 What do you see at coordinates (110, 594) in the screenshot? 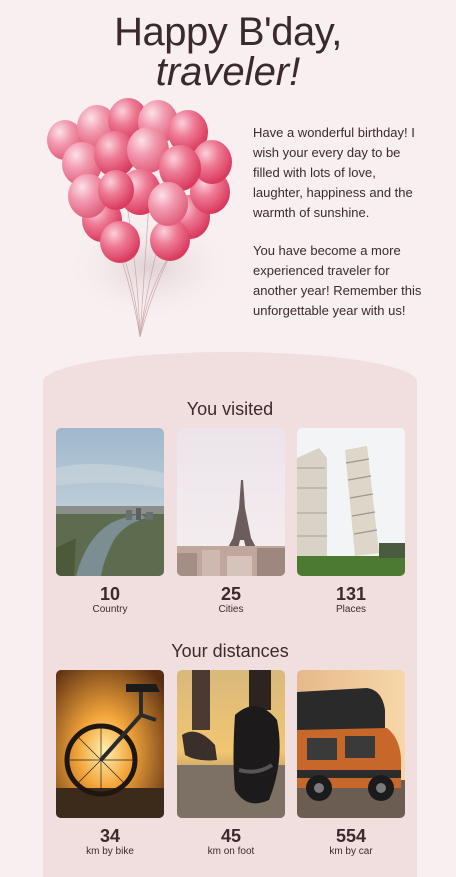
I see `visited-country-value: 10` at bounding box center [110, 594].